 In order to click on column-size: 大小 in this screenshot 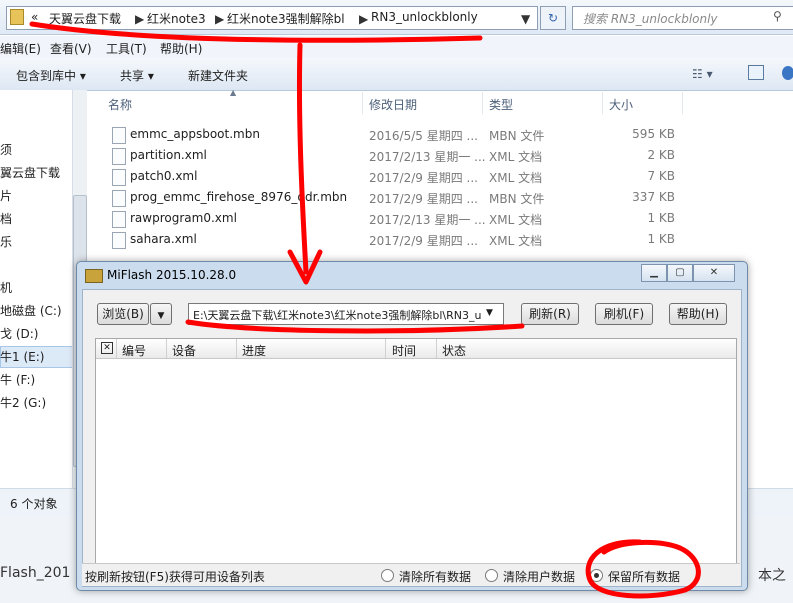, I will do `click(621, 104)`.